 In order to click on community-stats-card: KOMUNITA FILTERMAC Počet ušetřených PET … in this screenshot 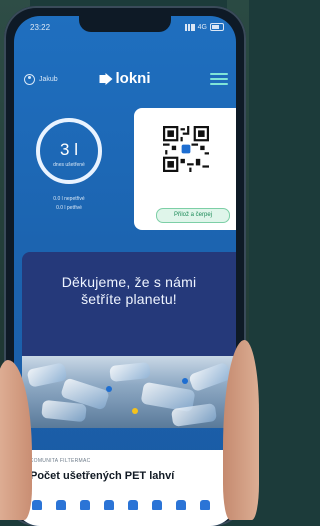, I will do `click(129, 488)`.